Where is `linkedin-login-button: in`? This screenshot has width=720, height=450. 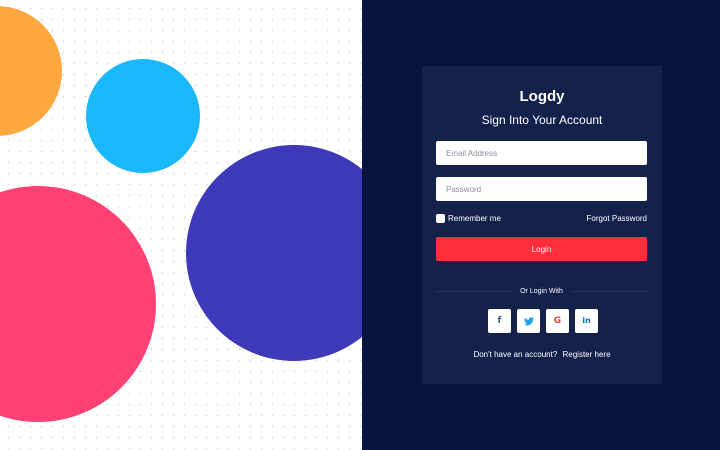
linkedin-login-button: in is located at coordinates (586, 321).